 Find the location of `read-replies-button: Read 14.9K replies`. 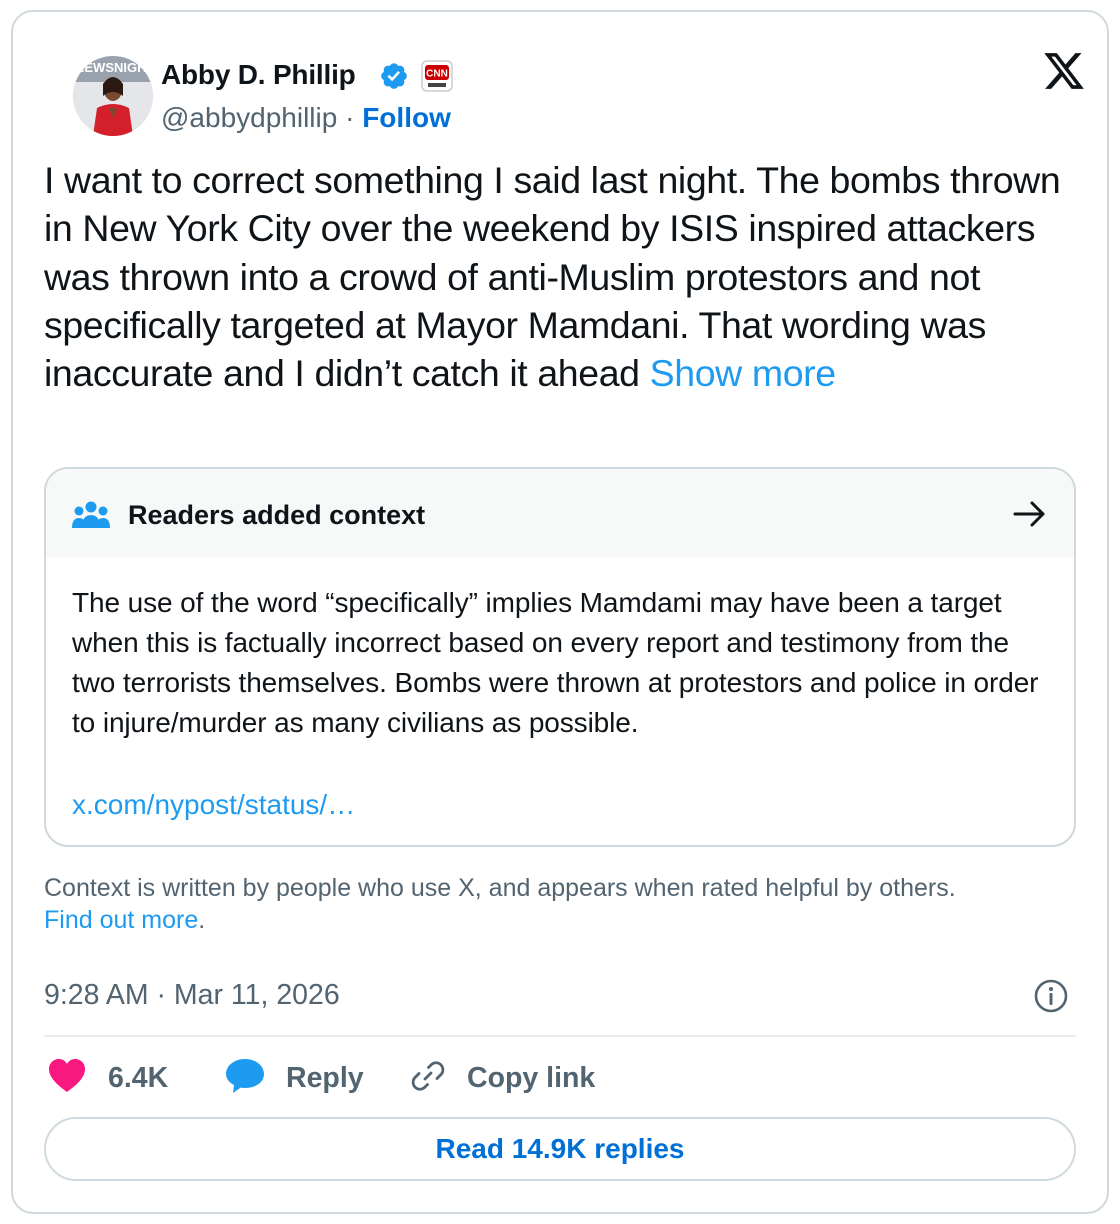

read-replies-button: Read 14.9K replies is located at coordinates (560, 1149).